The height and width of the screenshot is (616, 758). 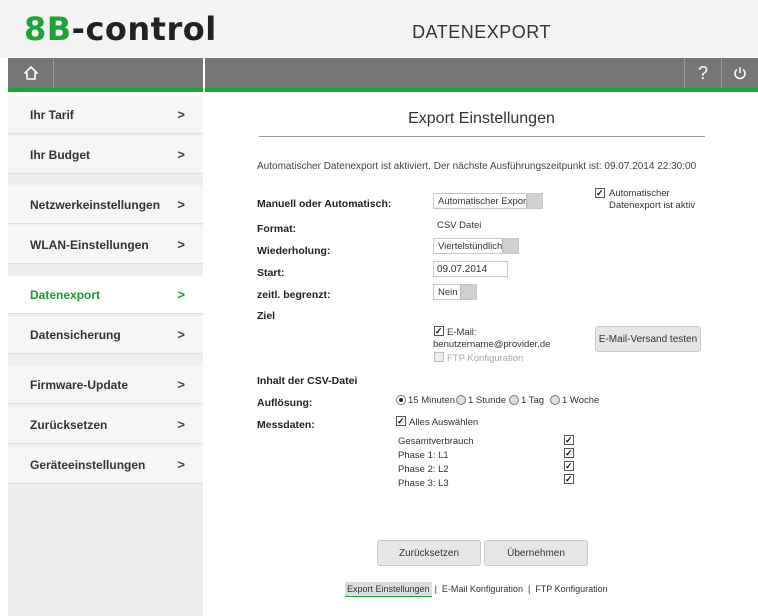 I want to click on sidebar-item-zuruecksetzen: Zurücksetzen >, so click(x=105, y=425).